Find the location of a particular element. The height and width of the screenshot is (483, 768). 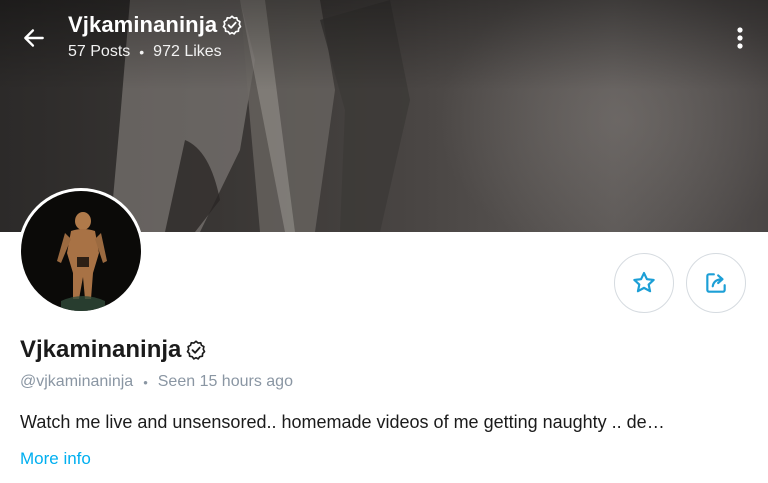

handle-row: @vjkaminaninja • Seen 15 hours ago is located at coordinates (156, 382).